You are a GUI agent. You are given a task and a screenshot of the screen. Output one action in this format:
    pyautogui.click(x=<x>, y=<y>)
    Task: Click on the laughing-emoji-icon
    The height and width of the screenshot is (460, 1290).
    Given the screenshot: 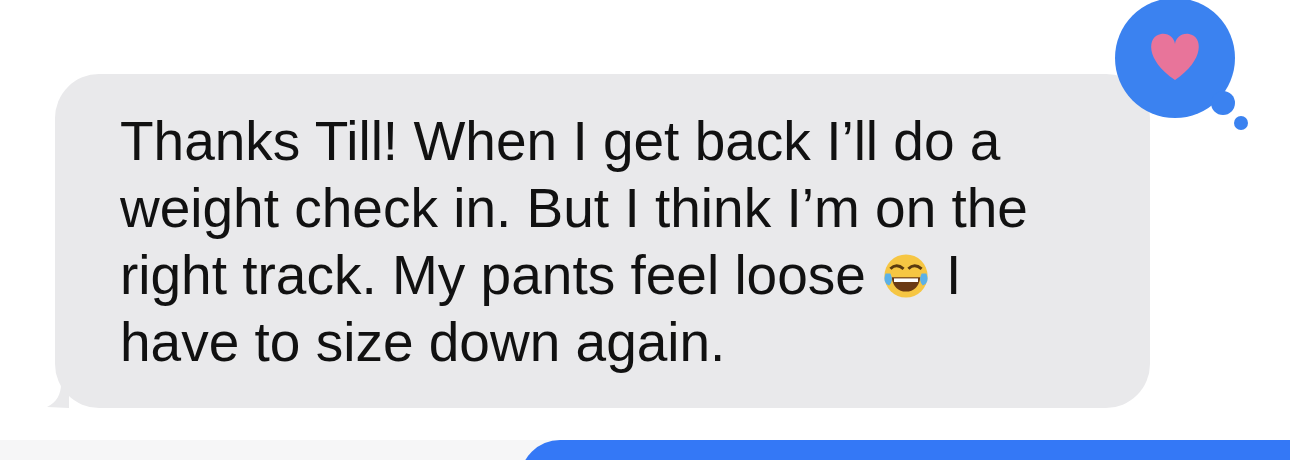 What is the action you would take?
    pyautogui.click(x=905, y=275)
    